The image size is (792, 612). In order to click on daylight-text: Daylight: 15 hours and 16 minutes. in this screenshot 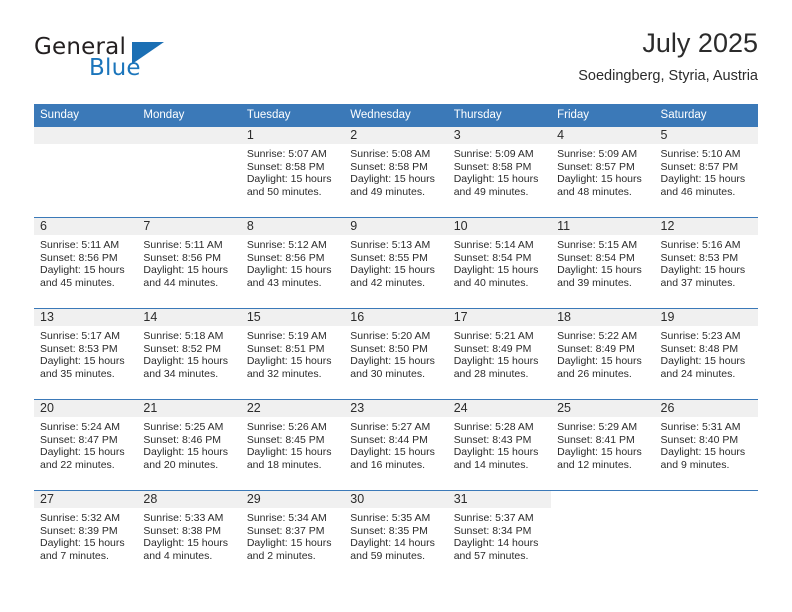, I will do `click(392, 458)`.